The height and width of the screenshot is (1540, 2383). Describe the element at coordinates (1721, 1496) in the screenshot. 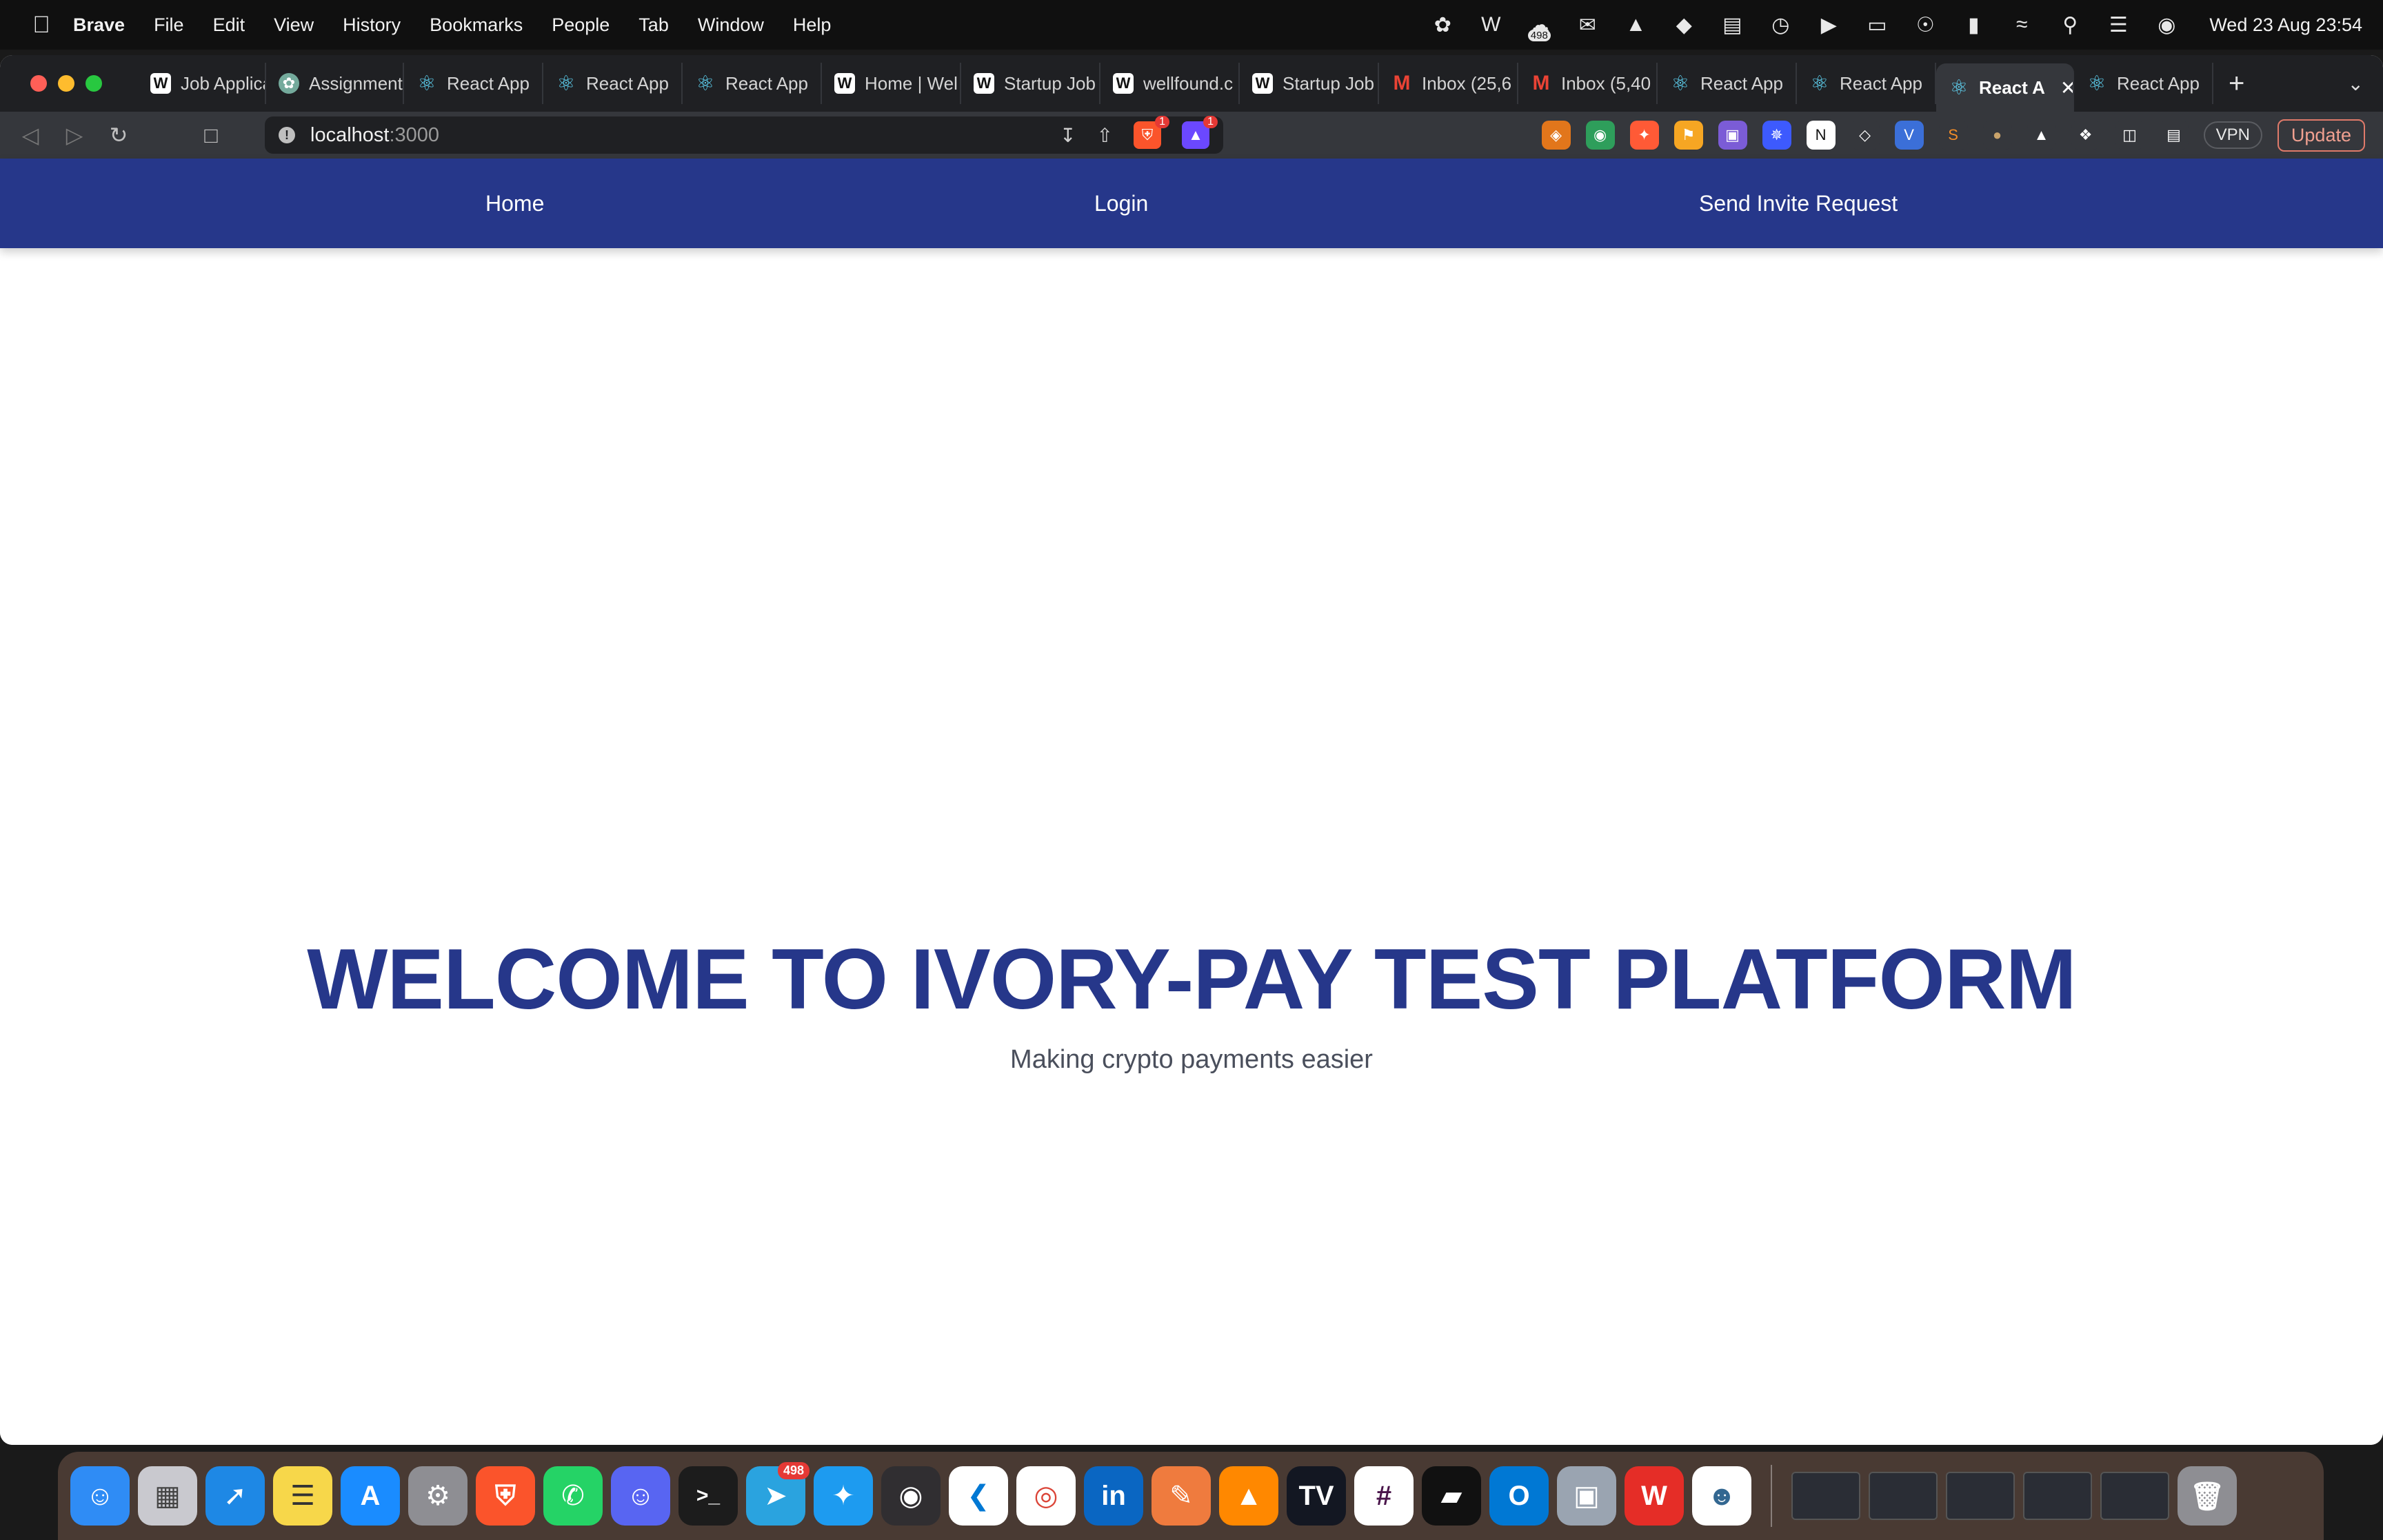

I see `pgadmin-icon: ☻` at that location.